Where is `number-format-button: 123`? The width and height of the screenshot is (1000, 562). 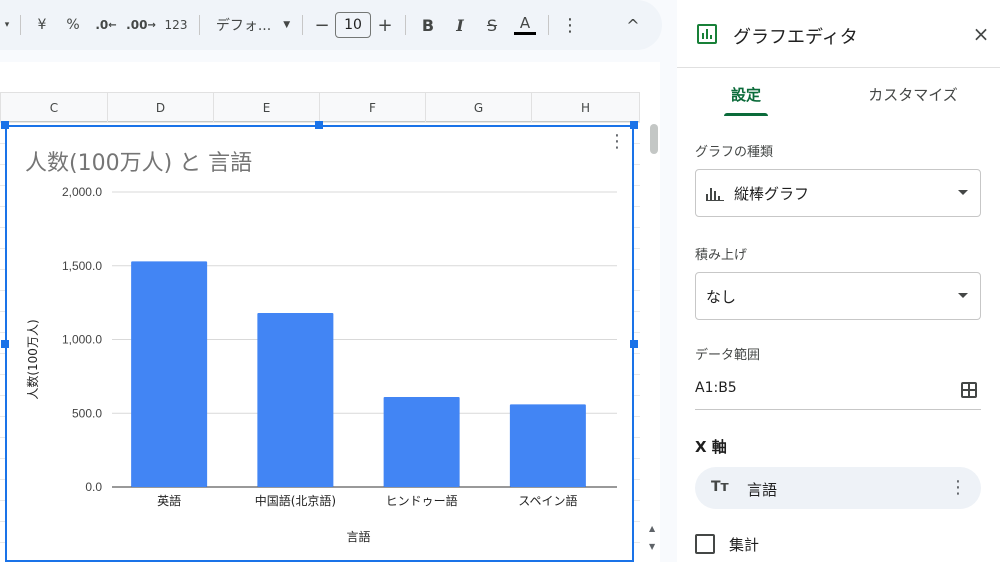
number-format-button: 123 is located at coordinates (176, 25).